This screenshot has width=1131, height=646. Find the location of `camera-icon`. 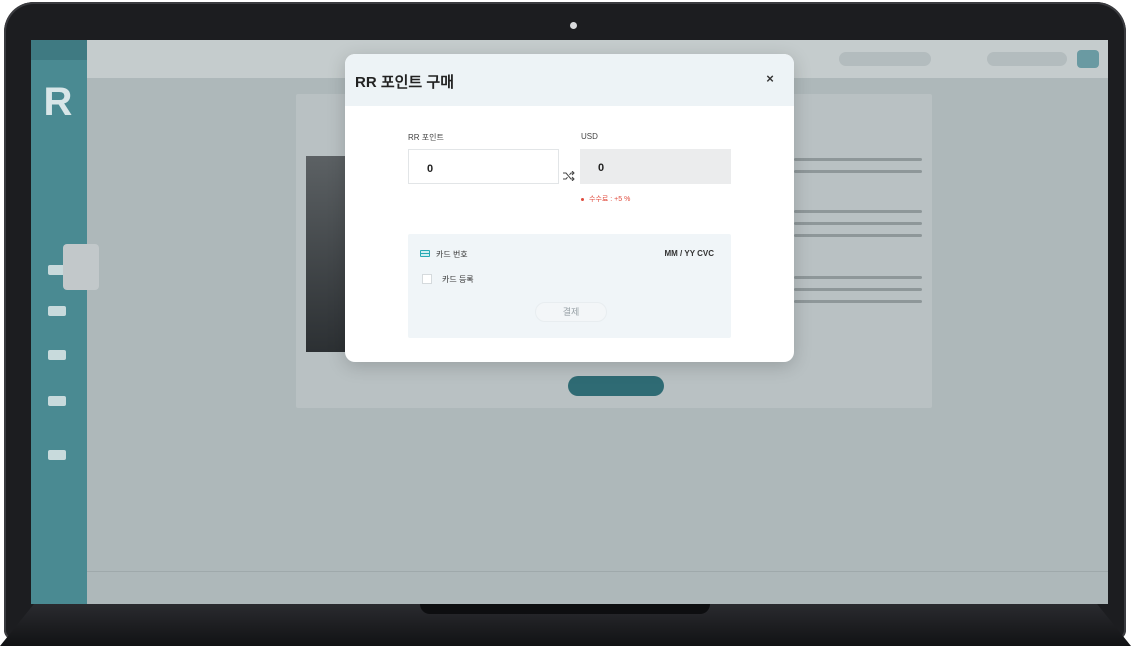

camera-icon is located at coordinates (573, 25).